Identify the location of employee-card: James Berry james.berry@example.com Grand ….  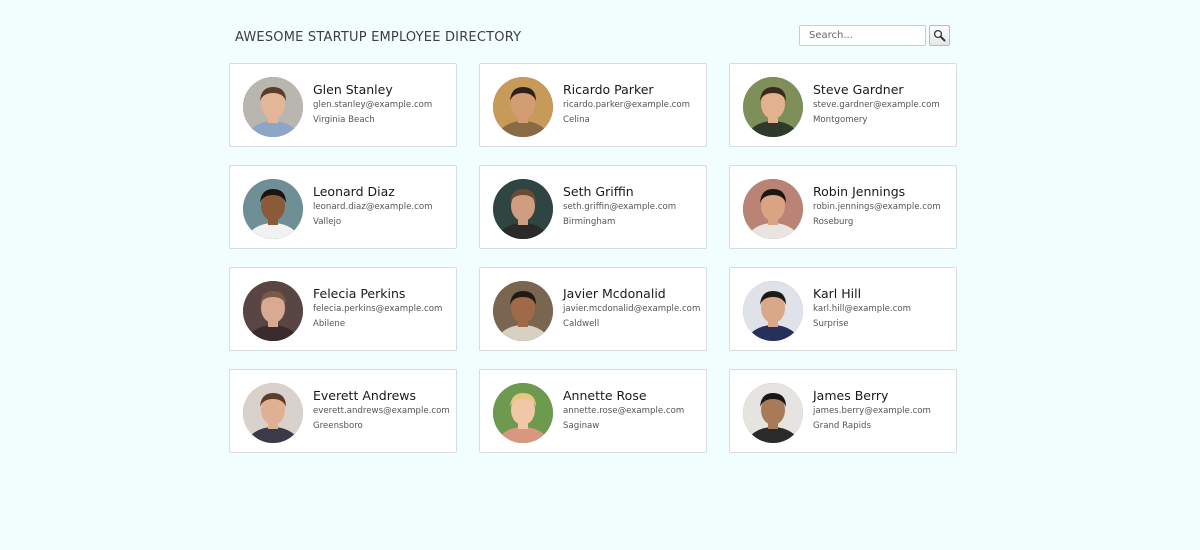
(843, 411).